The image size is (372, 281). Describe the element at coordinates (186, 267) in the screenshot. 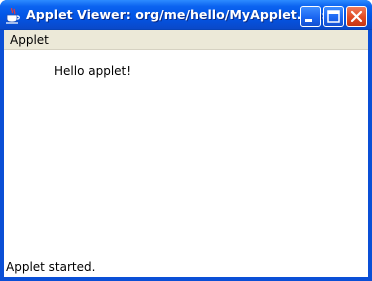

I see `status-bar: Applet started.` at that location.